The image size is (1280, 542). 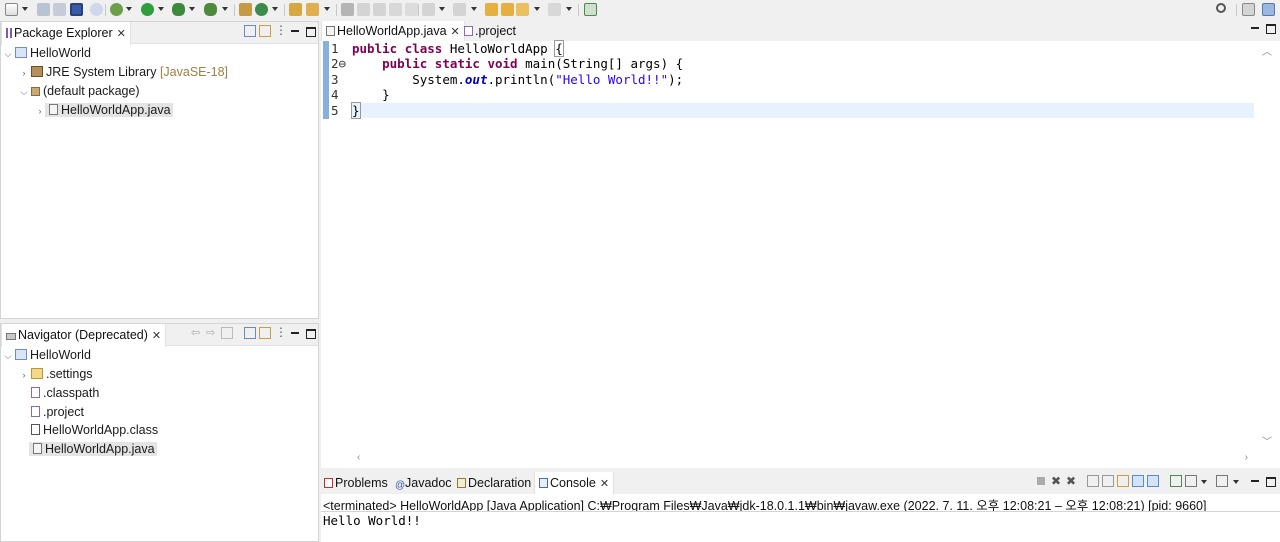 I want to click on pin-console-icon, so click(x=1176, y=481).